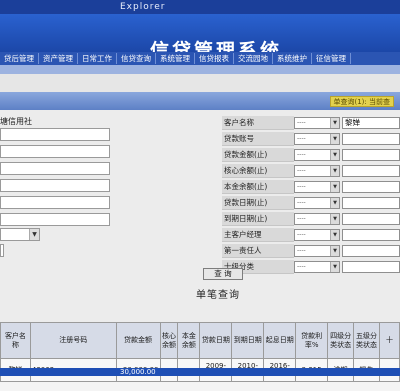 This screenshot has height=391, width=400. I want to click on col-due-date: 到期日期, so click(248, 340).